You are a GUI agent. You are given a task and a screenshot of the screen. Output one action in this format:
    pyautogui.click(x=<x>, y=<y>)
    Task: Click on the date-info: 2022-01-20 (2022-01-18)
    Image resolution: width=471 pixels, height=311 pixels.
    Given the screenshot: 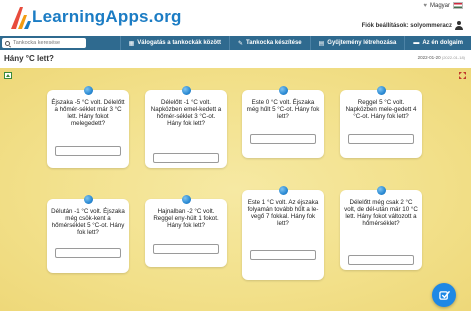 What is the action you would take?
    pyautogui.click(x=441, y=57)
    